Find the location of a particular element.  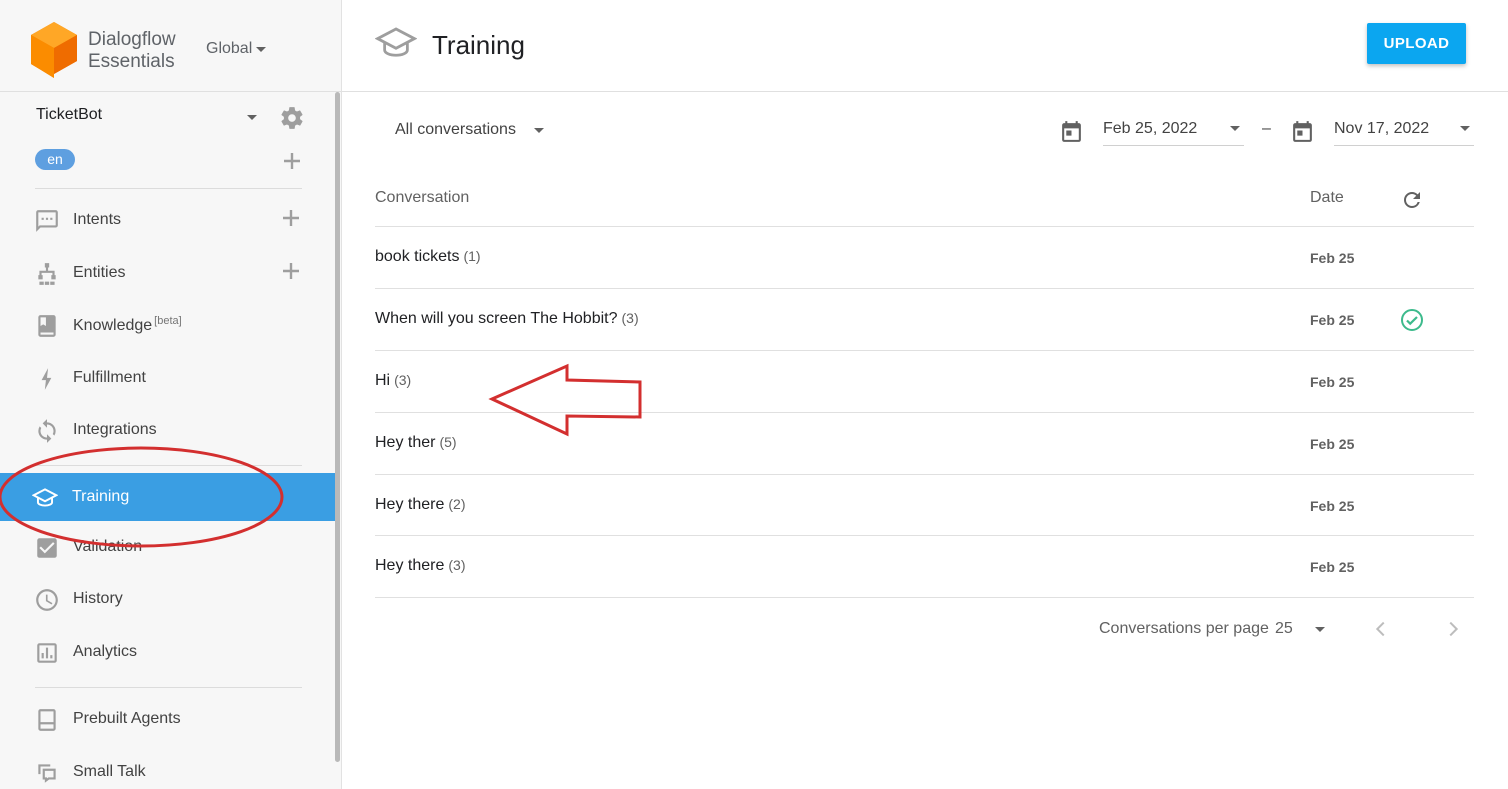

sidebar-item-intents: Intents is located at coordinates (168, 220).